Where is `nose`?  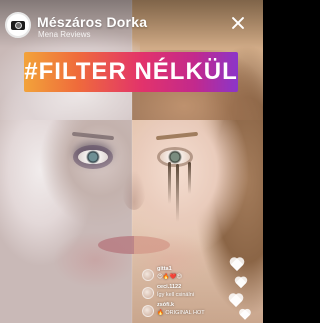 nose is located at coordinates (134, 190).